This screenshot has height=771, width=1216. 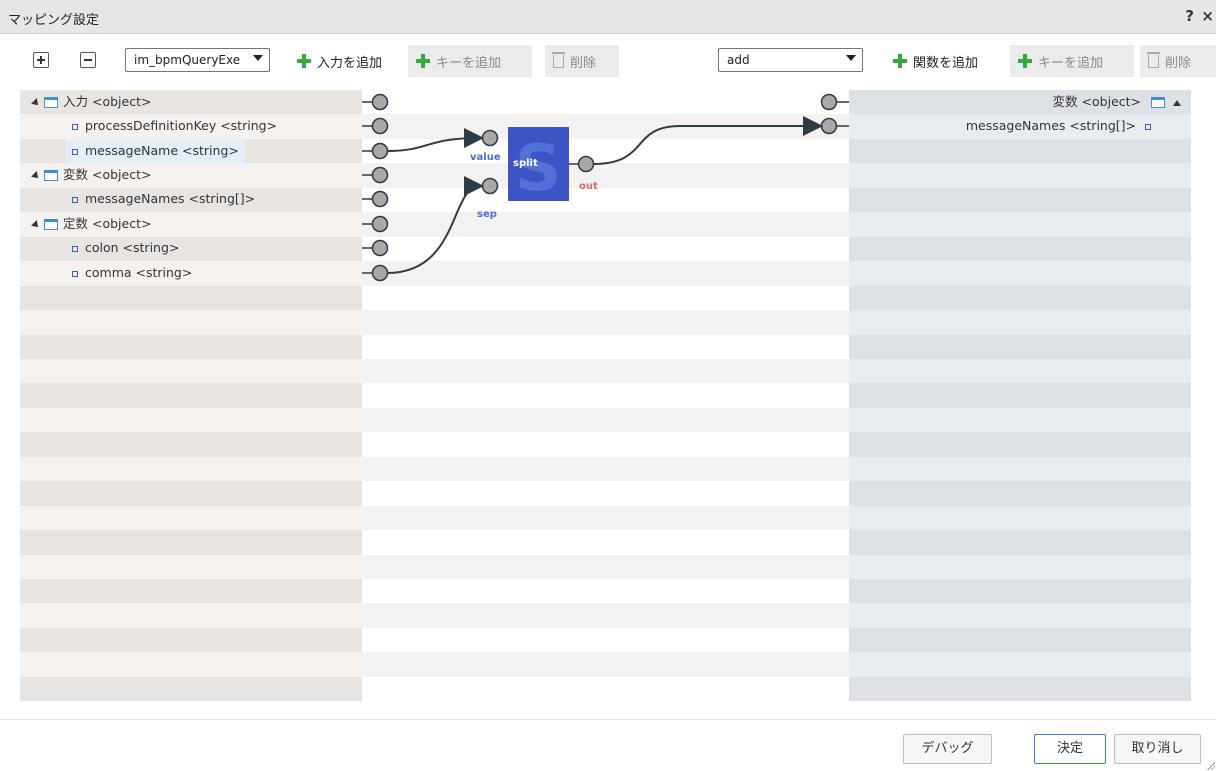 What do you see at coordinates (435, 140) in the screenshot?
I see `wire-messageName-to-value` at bounding box center [435, 140].